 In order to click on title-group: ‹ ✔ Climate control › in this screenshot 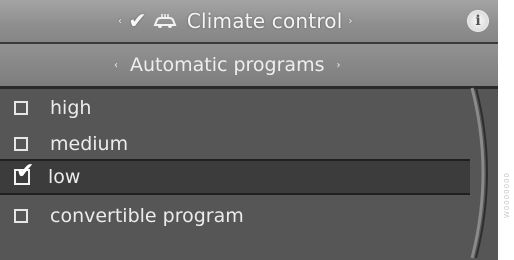, I will do `click(235, 21)`.